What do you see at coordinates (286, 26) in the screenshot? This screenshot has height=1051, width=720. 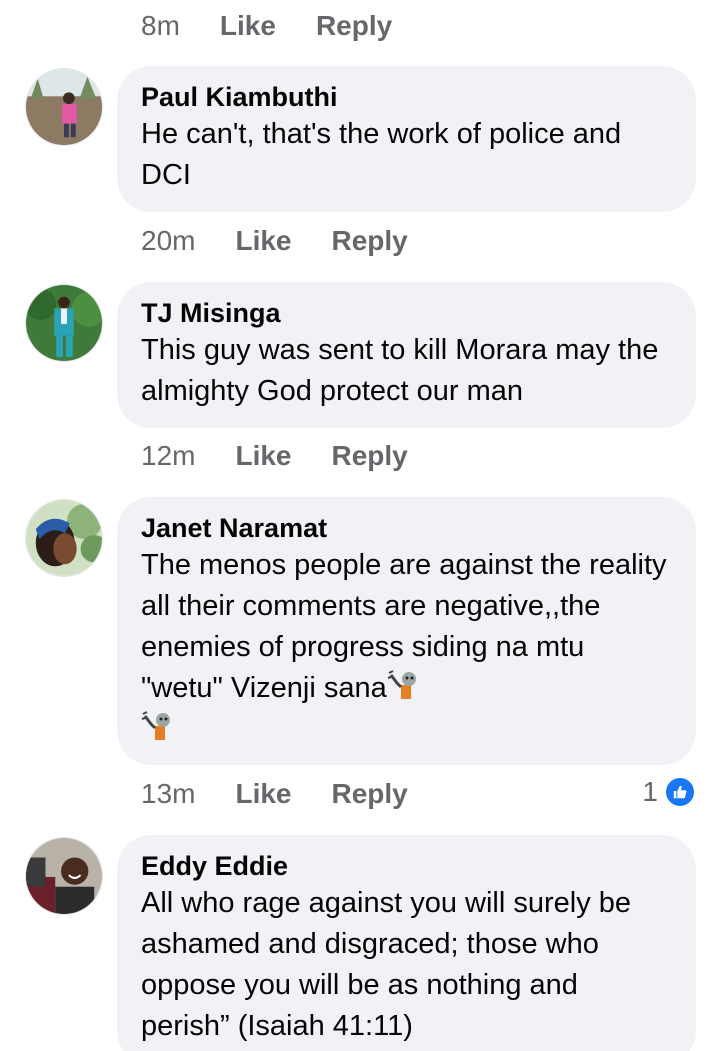 I see `previous-comment-actions: 8m Like Reply` at bounding box center [286, 26].